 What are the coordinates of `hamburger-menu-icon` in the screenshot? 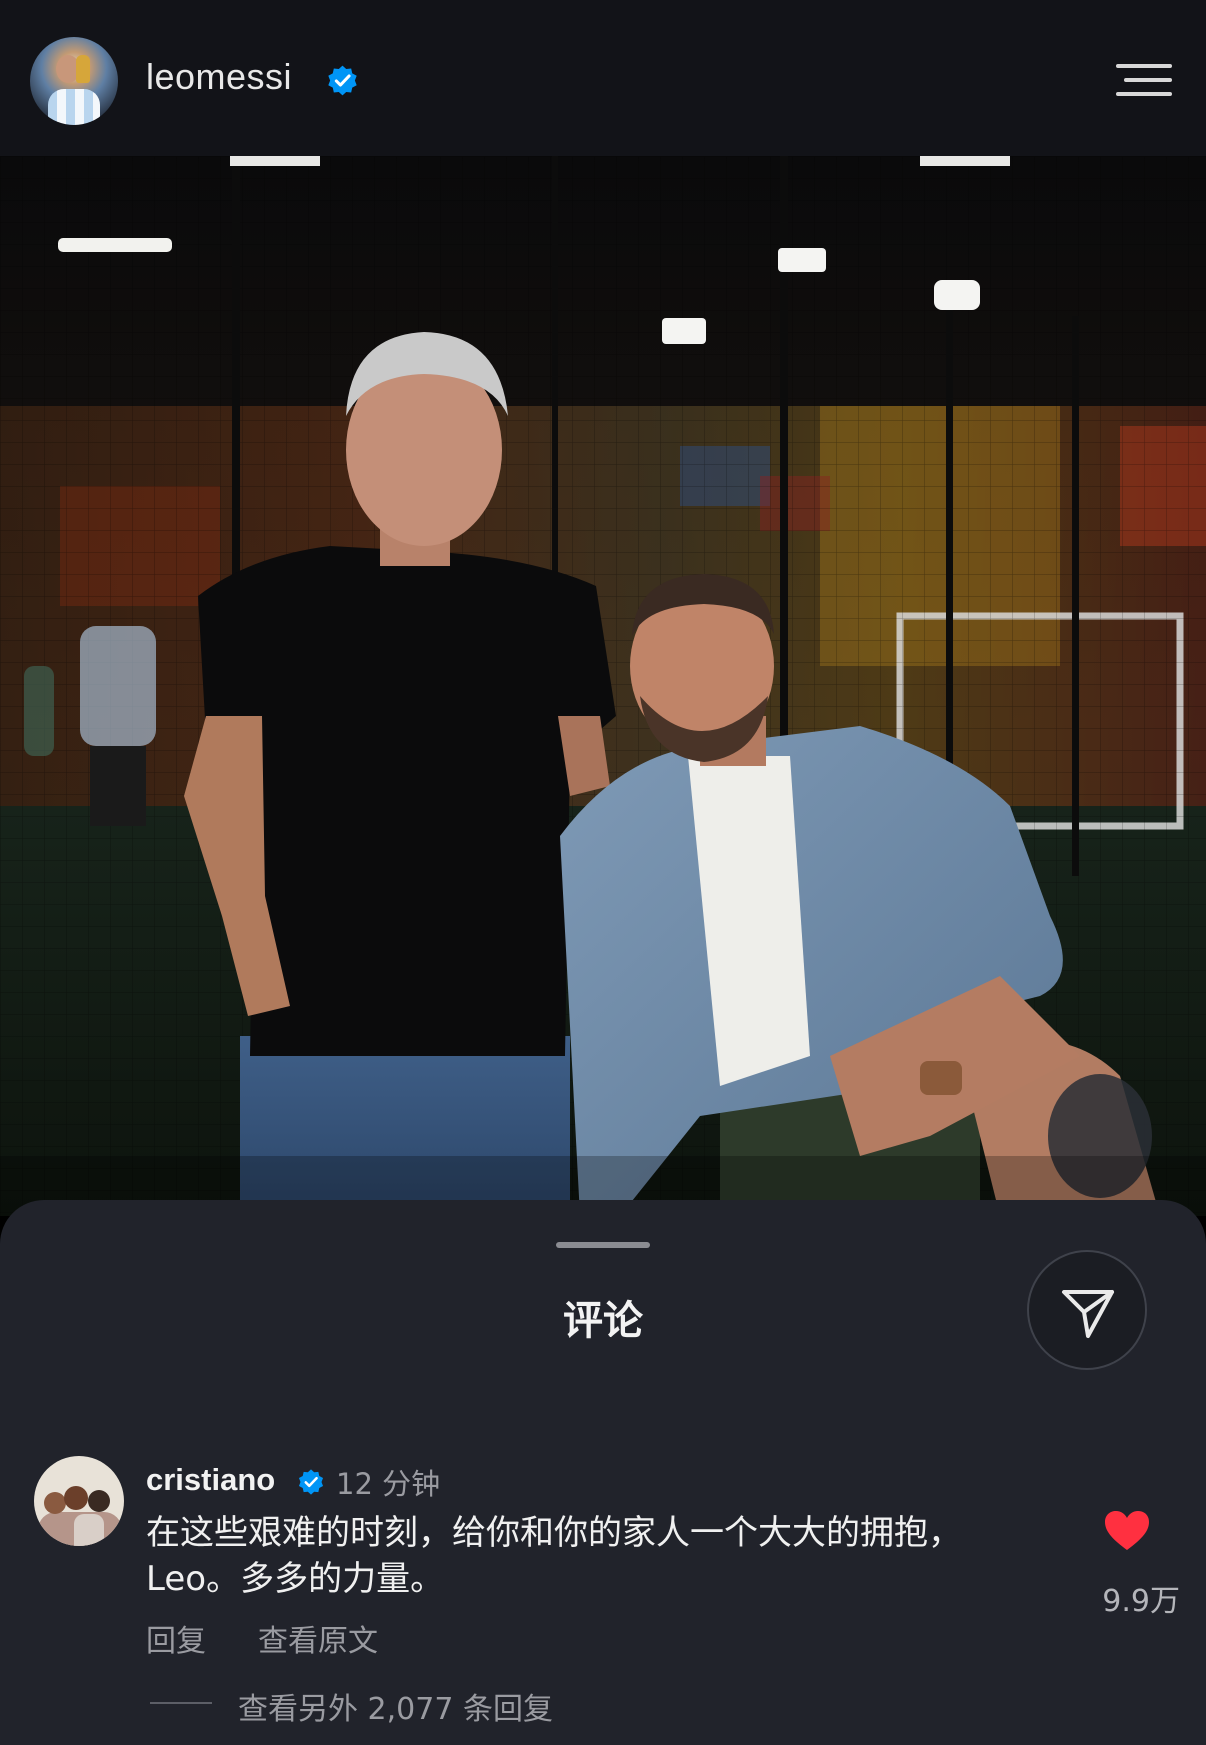 It's located at (1144, 80).